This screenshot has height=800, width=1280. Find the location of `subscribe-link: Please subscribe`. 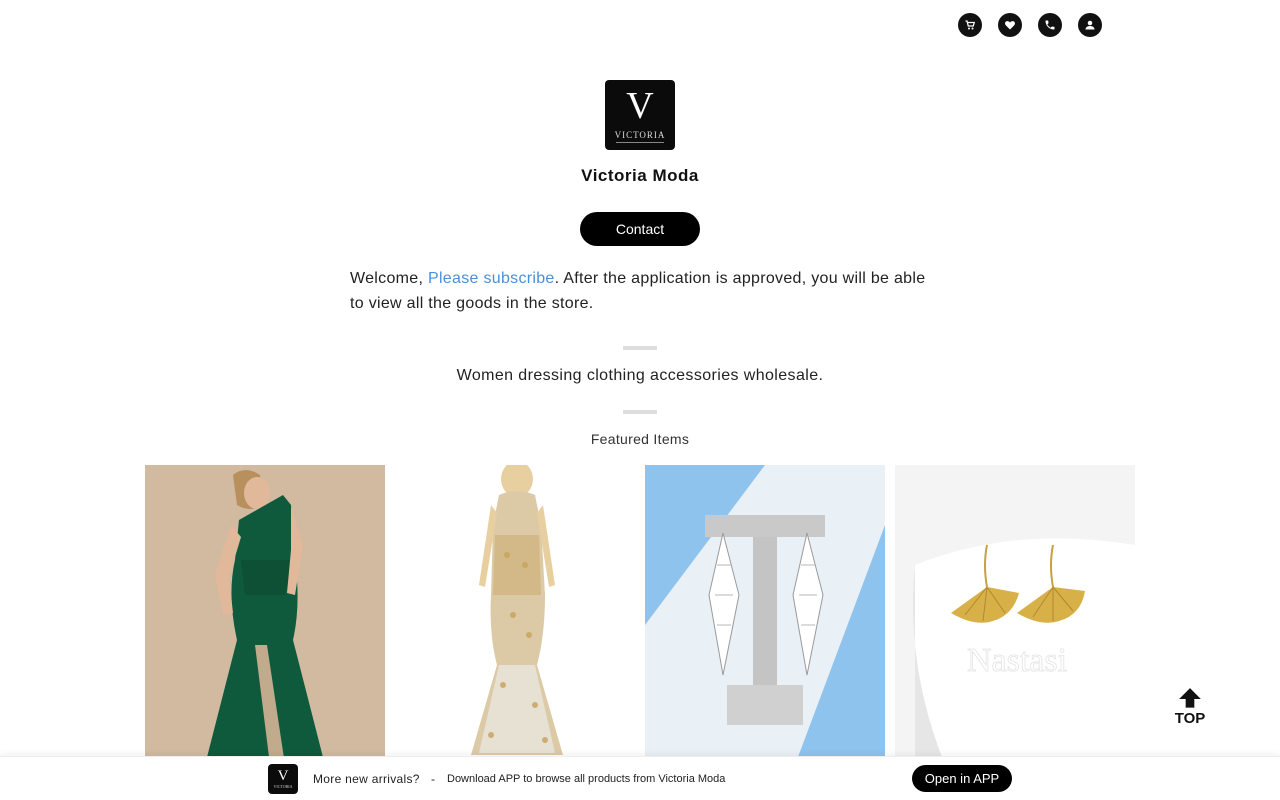

subscribe-link: Please subscribe is located at coordinates (491, 278).